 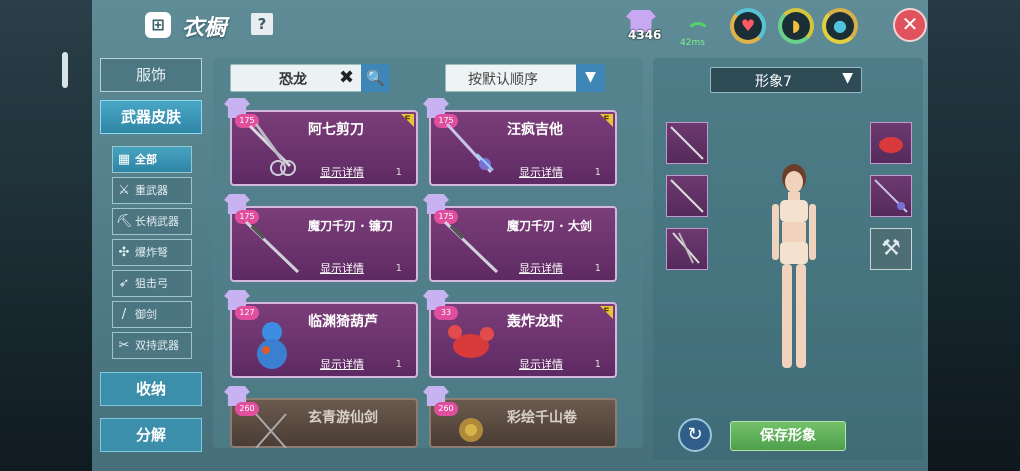 I want to click on storage-button: 收纳, so click(x=151, y=389).